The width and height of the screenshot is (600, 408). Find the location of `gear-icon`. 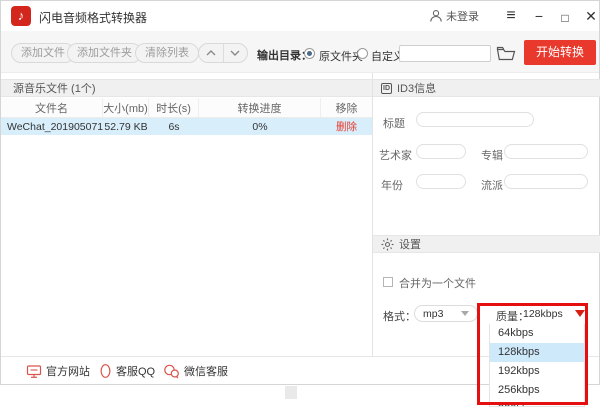

gear-icon is located at coordinates (387, 244).